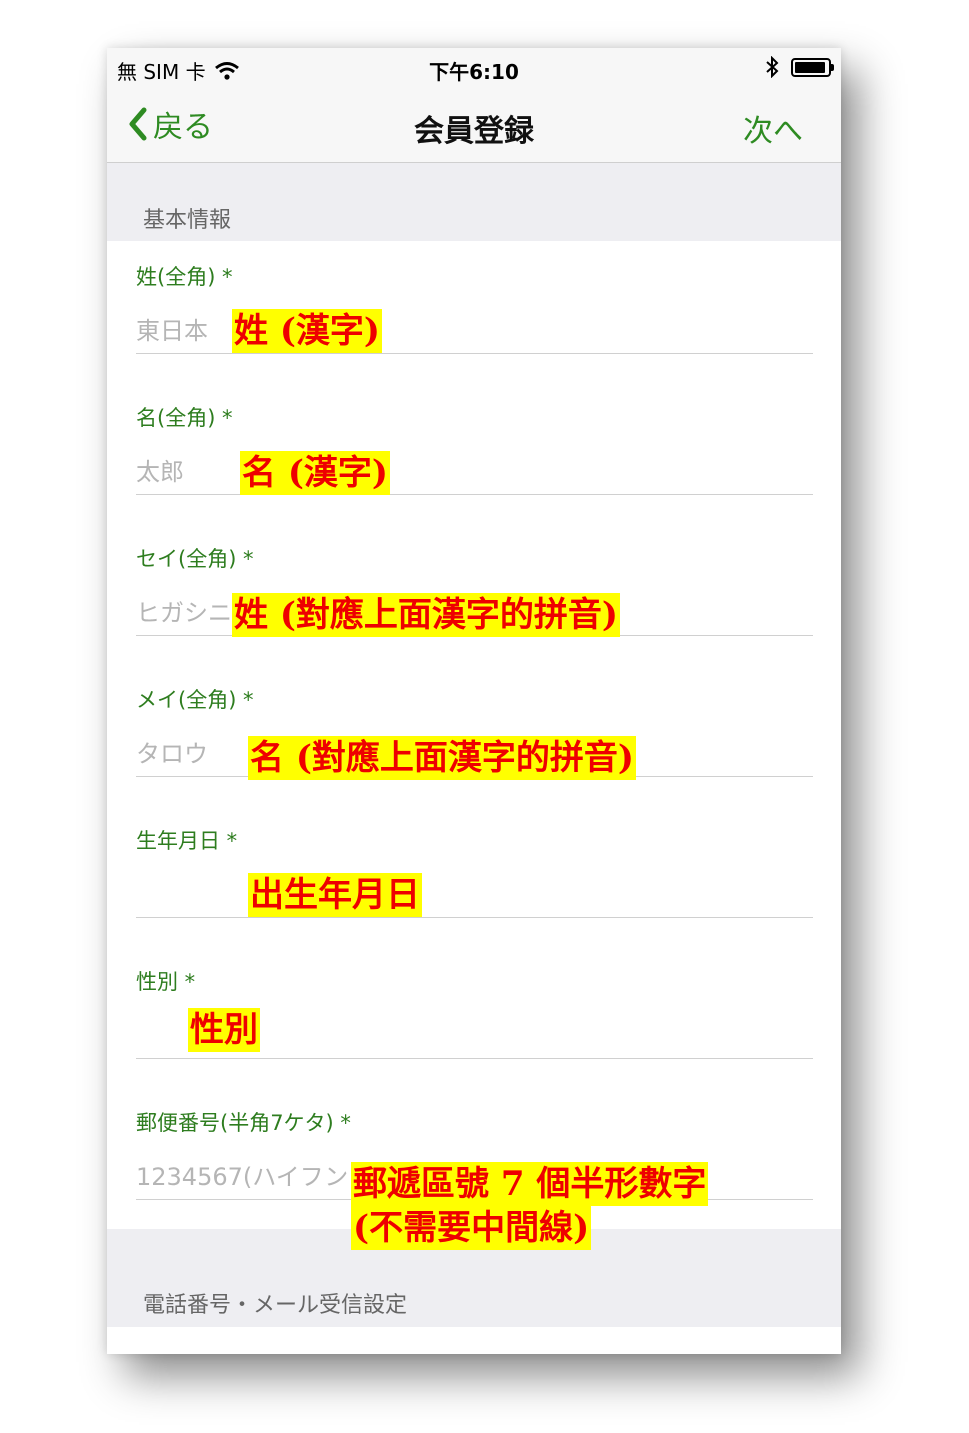 Image resolution: width=969 pixels, height=1433 pixels. Describe the element at coordinates (184, 610) in the screenshot. I see `last-name-kana-input: ヒガシニ` at that location.